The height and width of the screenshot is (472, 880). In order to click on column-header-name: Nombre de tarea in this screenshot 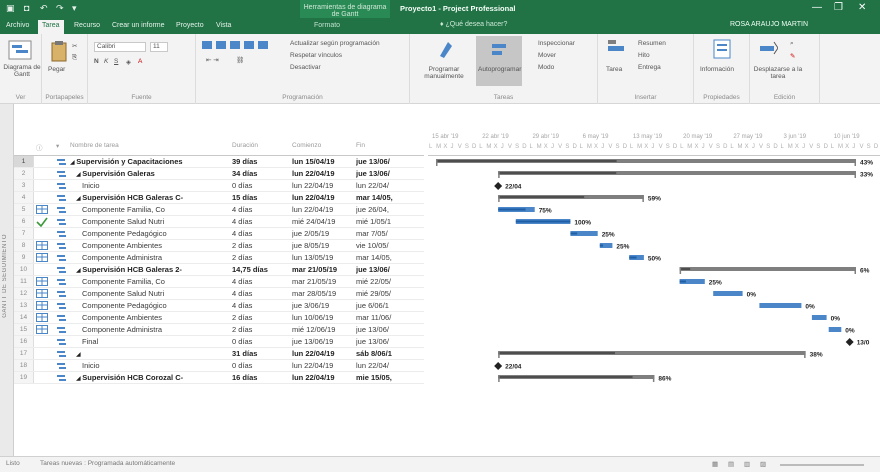, I will do `click(94, 145)`.